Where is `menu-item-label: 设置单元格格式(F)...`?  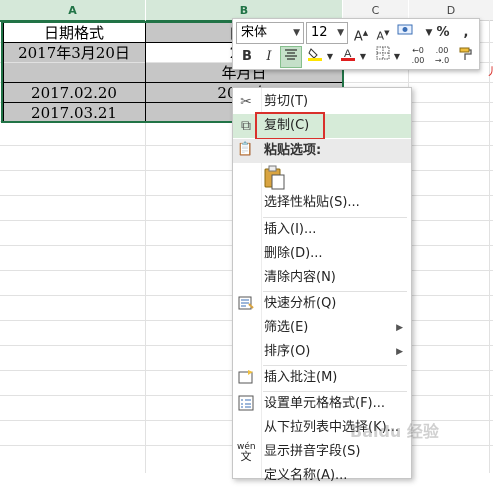
menu-item-label: 设置单元格格式(F)... is located at coordinates (325, 403).